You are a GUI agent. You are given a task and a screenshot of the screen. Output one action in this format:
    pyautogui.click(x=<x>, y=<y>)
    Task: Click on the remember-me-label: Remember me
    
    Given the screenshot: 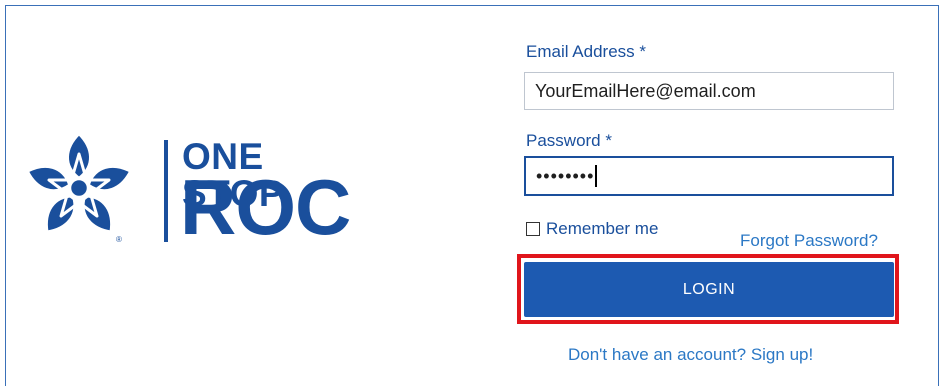 What is the action you would take?
    pyautogui.click(x=602, y=228)
    